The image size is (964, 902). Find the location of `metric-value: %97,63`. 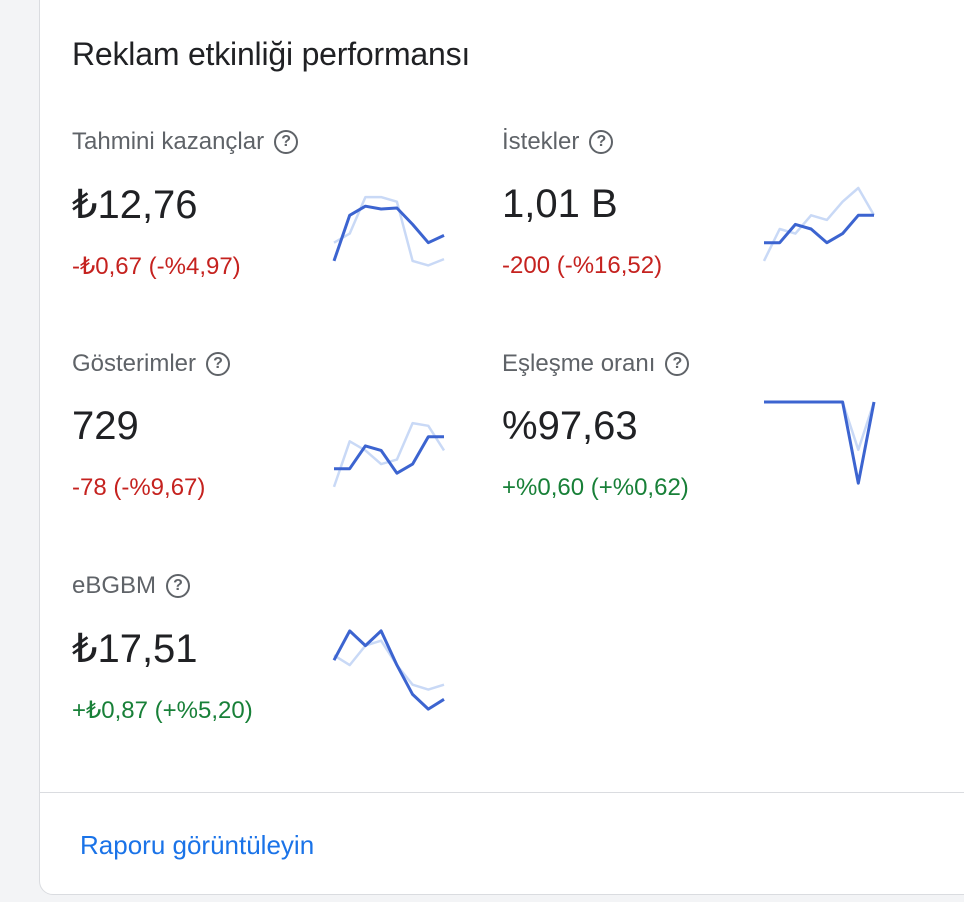

metric-value: %97,63 is located at coordinates (570, 426).